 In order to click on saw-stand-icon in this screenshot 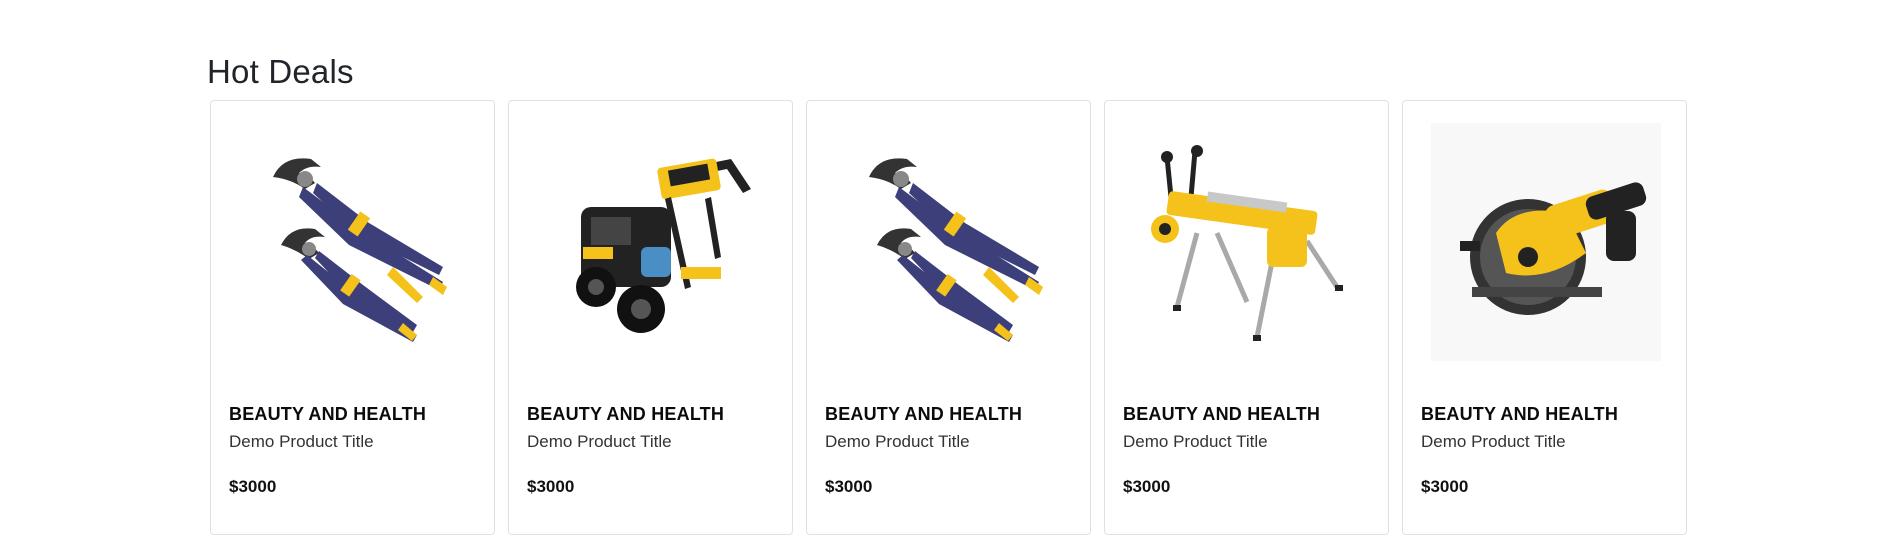, I will do `click(1247, 243)`.